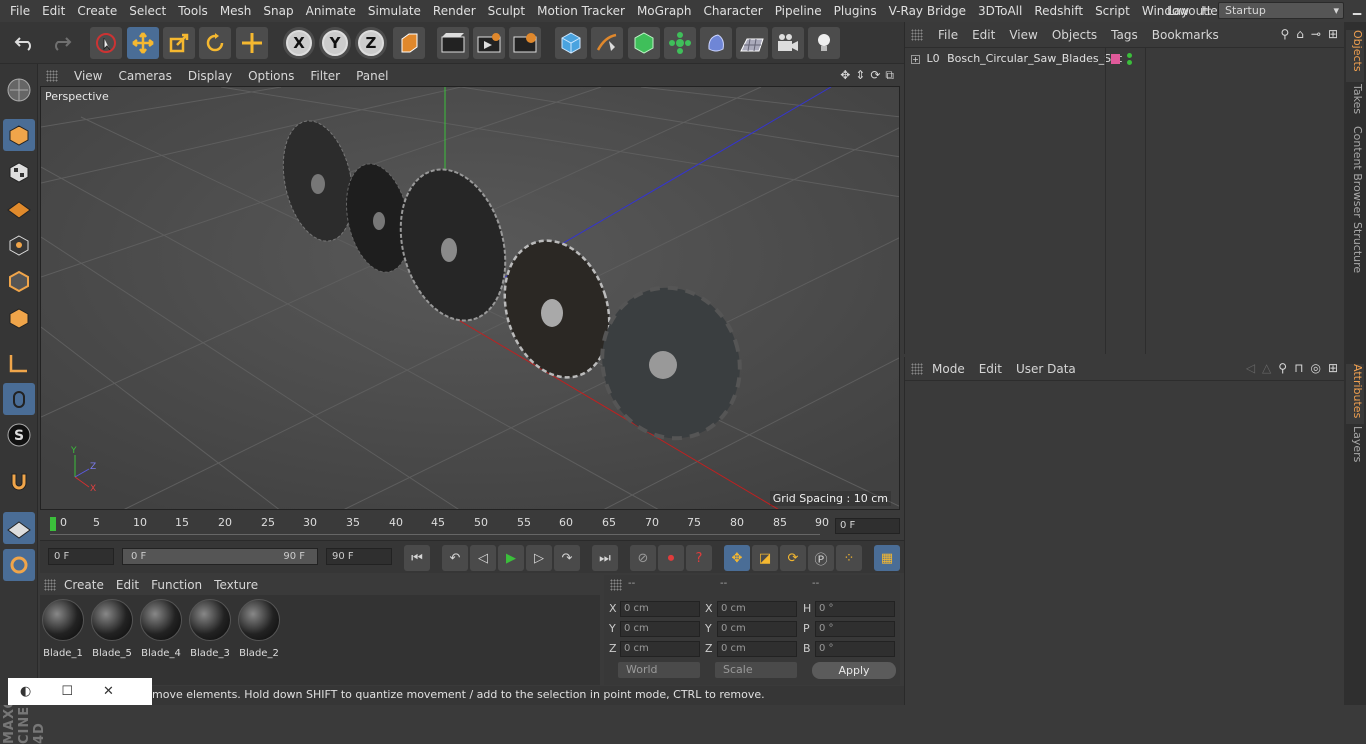  What do you see at coordinates (112, 629) in the screenshot?
I see `material-swatch: Blade_5` at bounding box center [112, 629].